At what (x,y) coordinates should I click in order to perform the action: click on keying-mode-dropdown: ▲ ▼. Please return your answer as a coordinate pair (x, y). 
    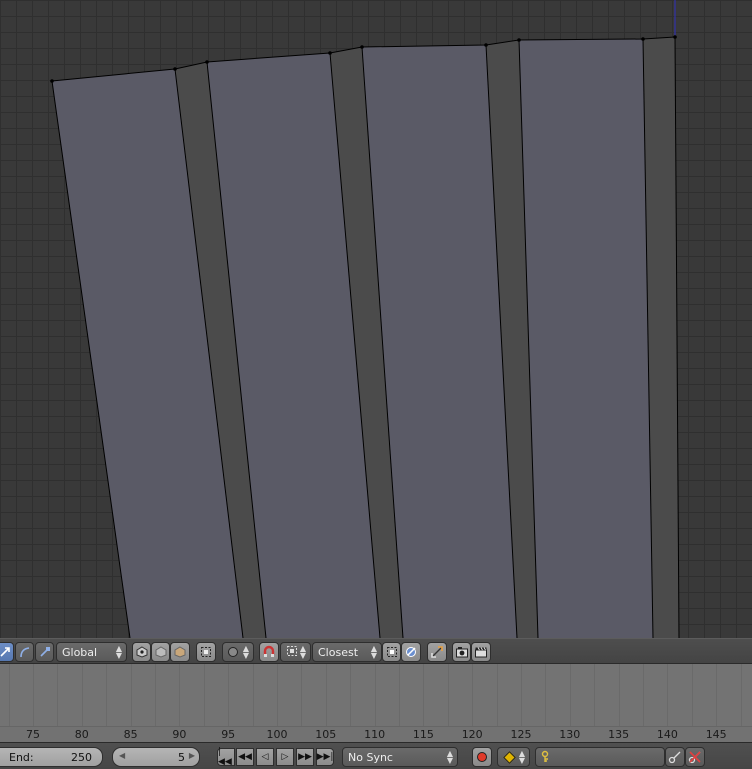
    Looking at the image, I should click on (513, 757).